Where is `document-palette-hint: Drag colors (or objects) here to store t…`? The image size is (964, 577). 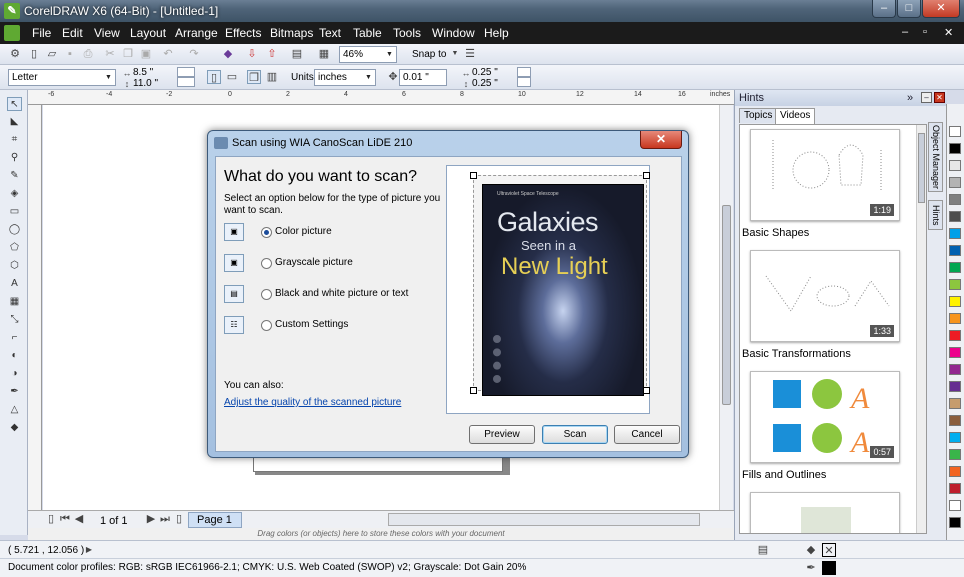 document-palette-hint: Drag colors (or objects) here to store t… is located at coordinates (381, 534).